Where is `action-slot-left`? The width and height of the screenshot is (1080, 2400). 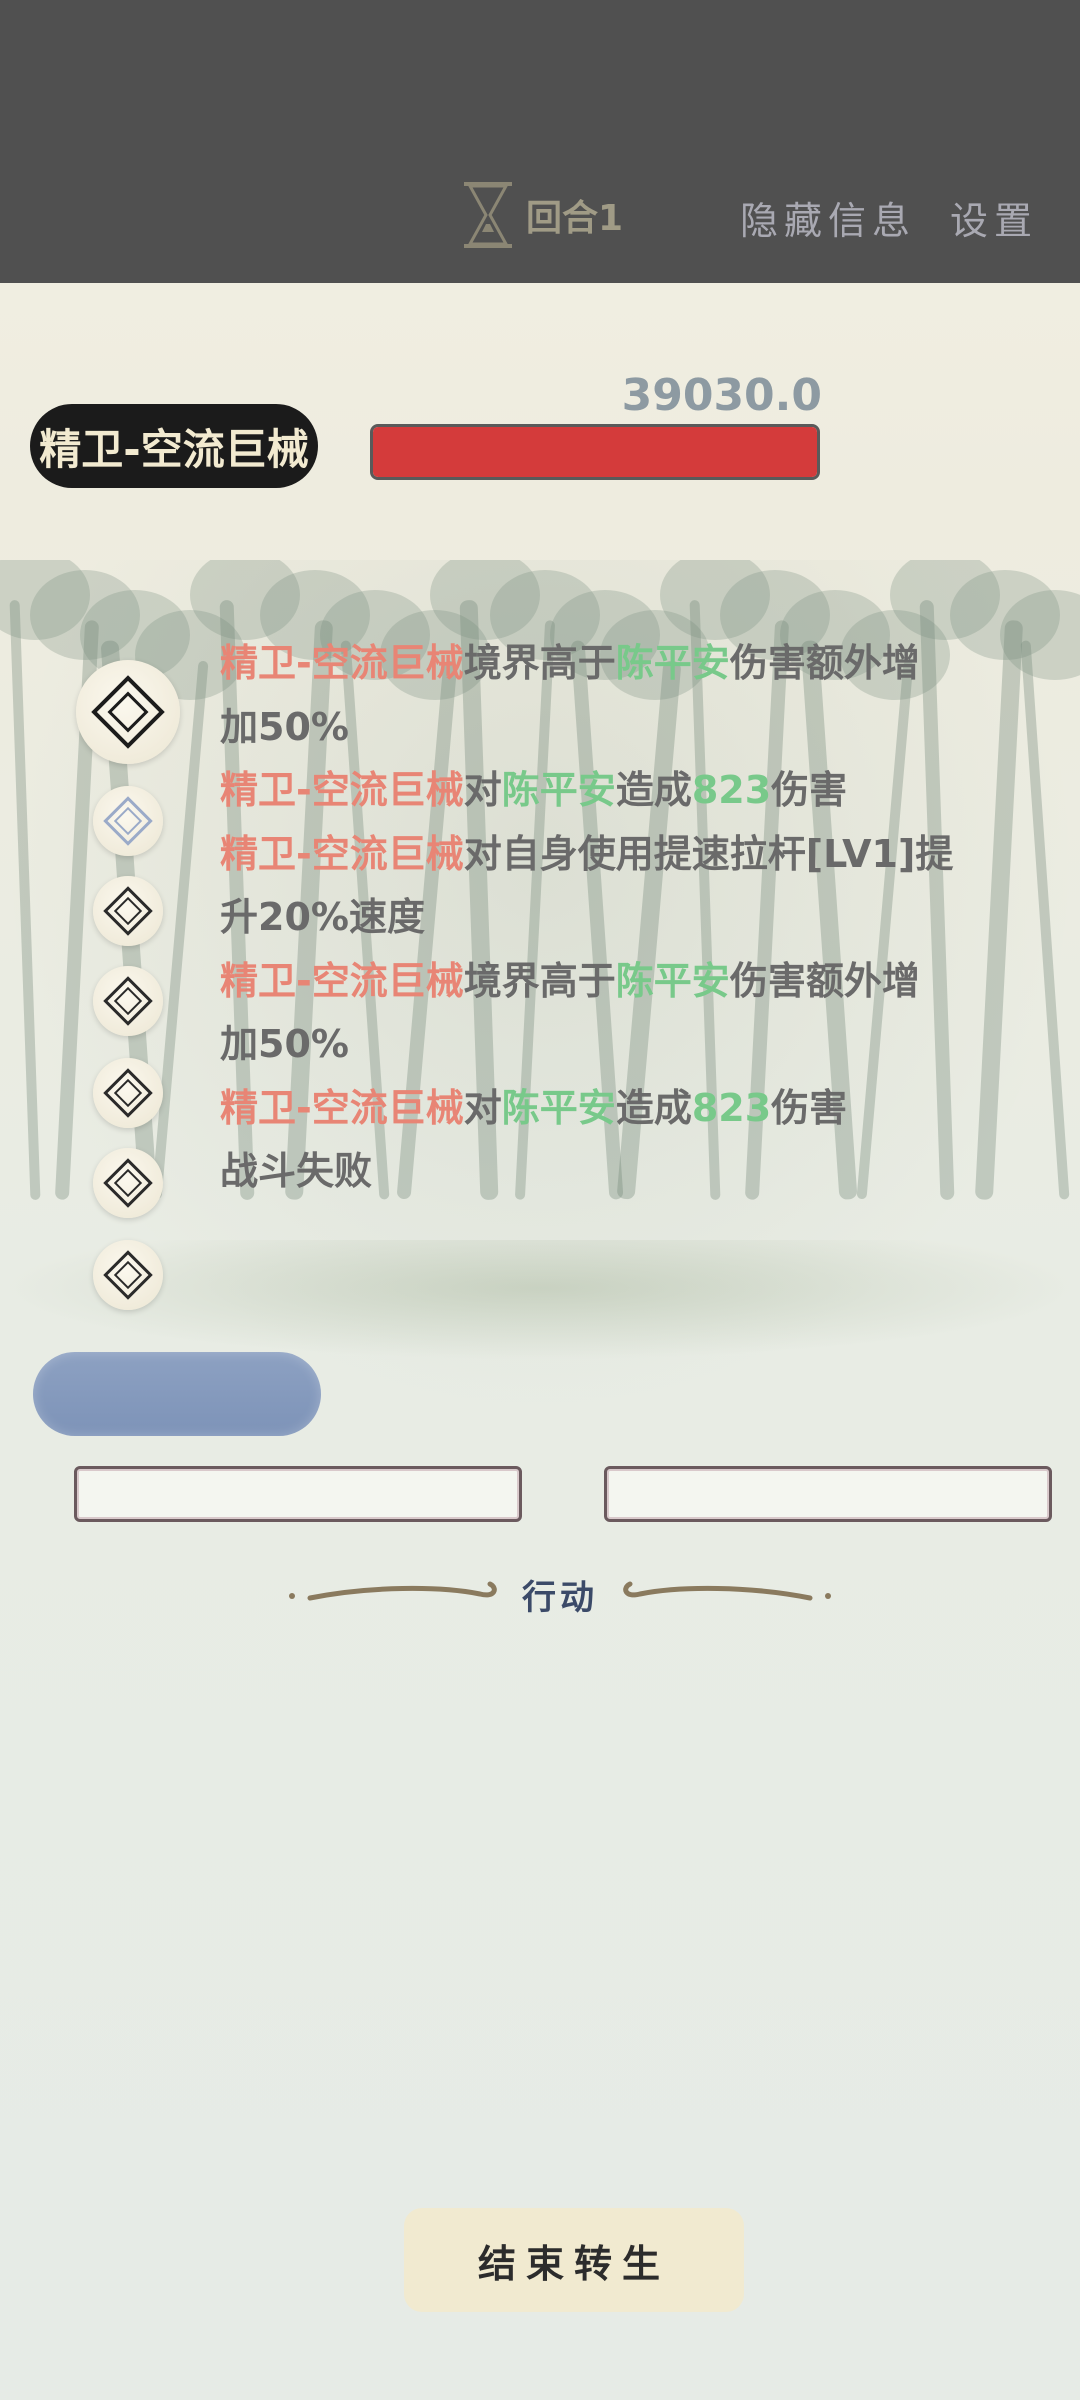 action-slot-left is located at coordinates (298, 1494).